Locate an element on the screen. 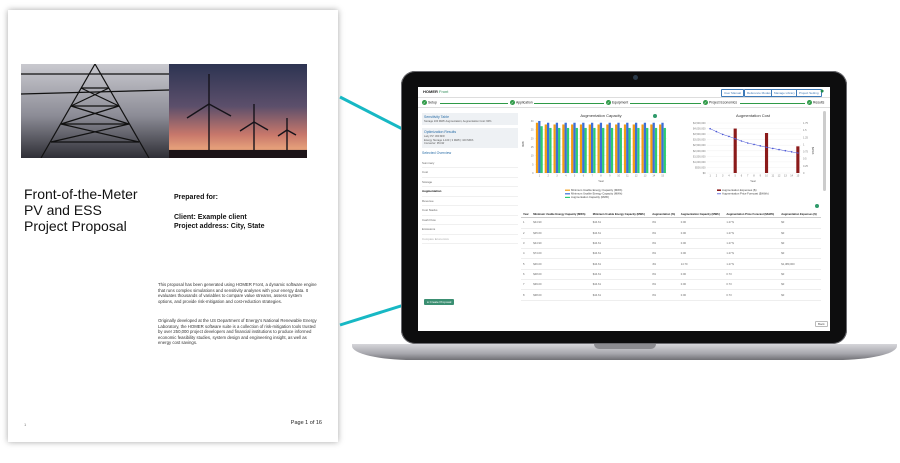 This screenshot has width=900, height=463. chart1-xtick: 7 is located at coordinates (593, 176).